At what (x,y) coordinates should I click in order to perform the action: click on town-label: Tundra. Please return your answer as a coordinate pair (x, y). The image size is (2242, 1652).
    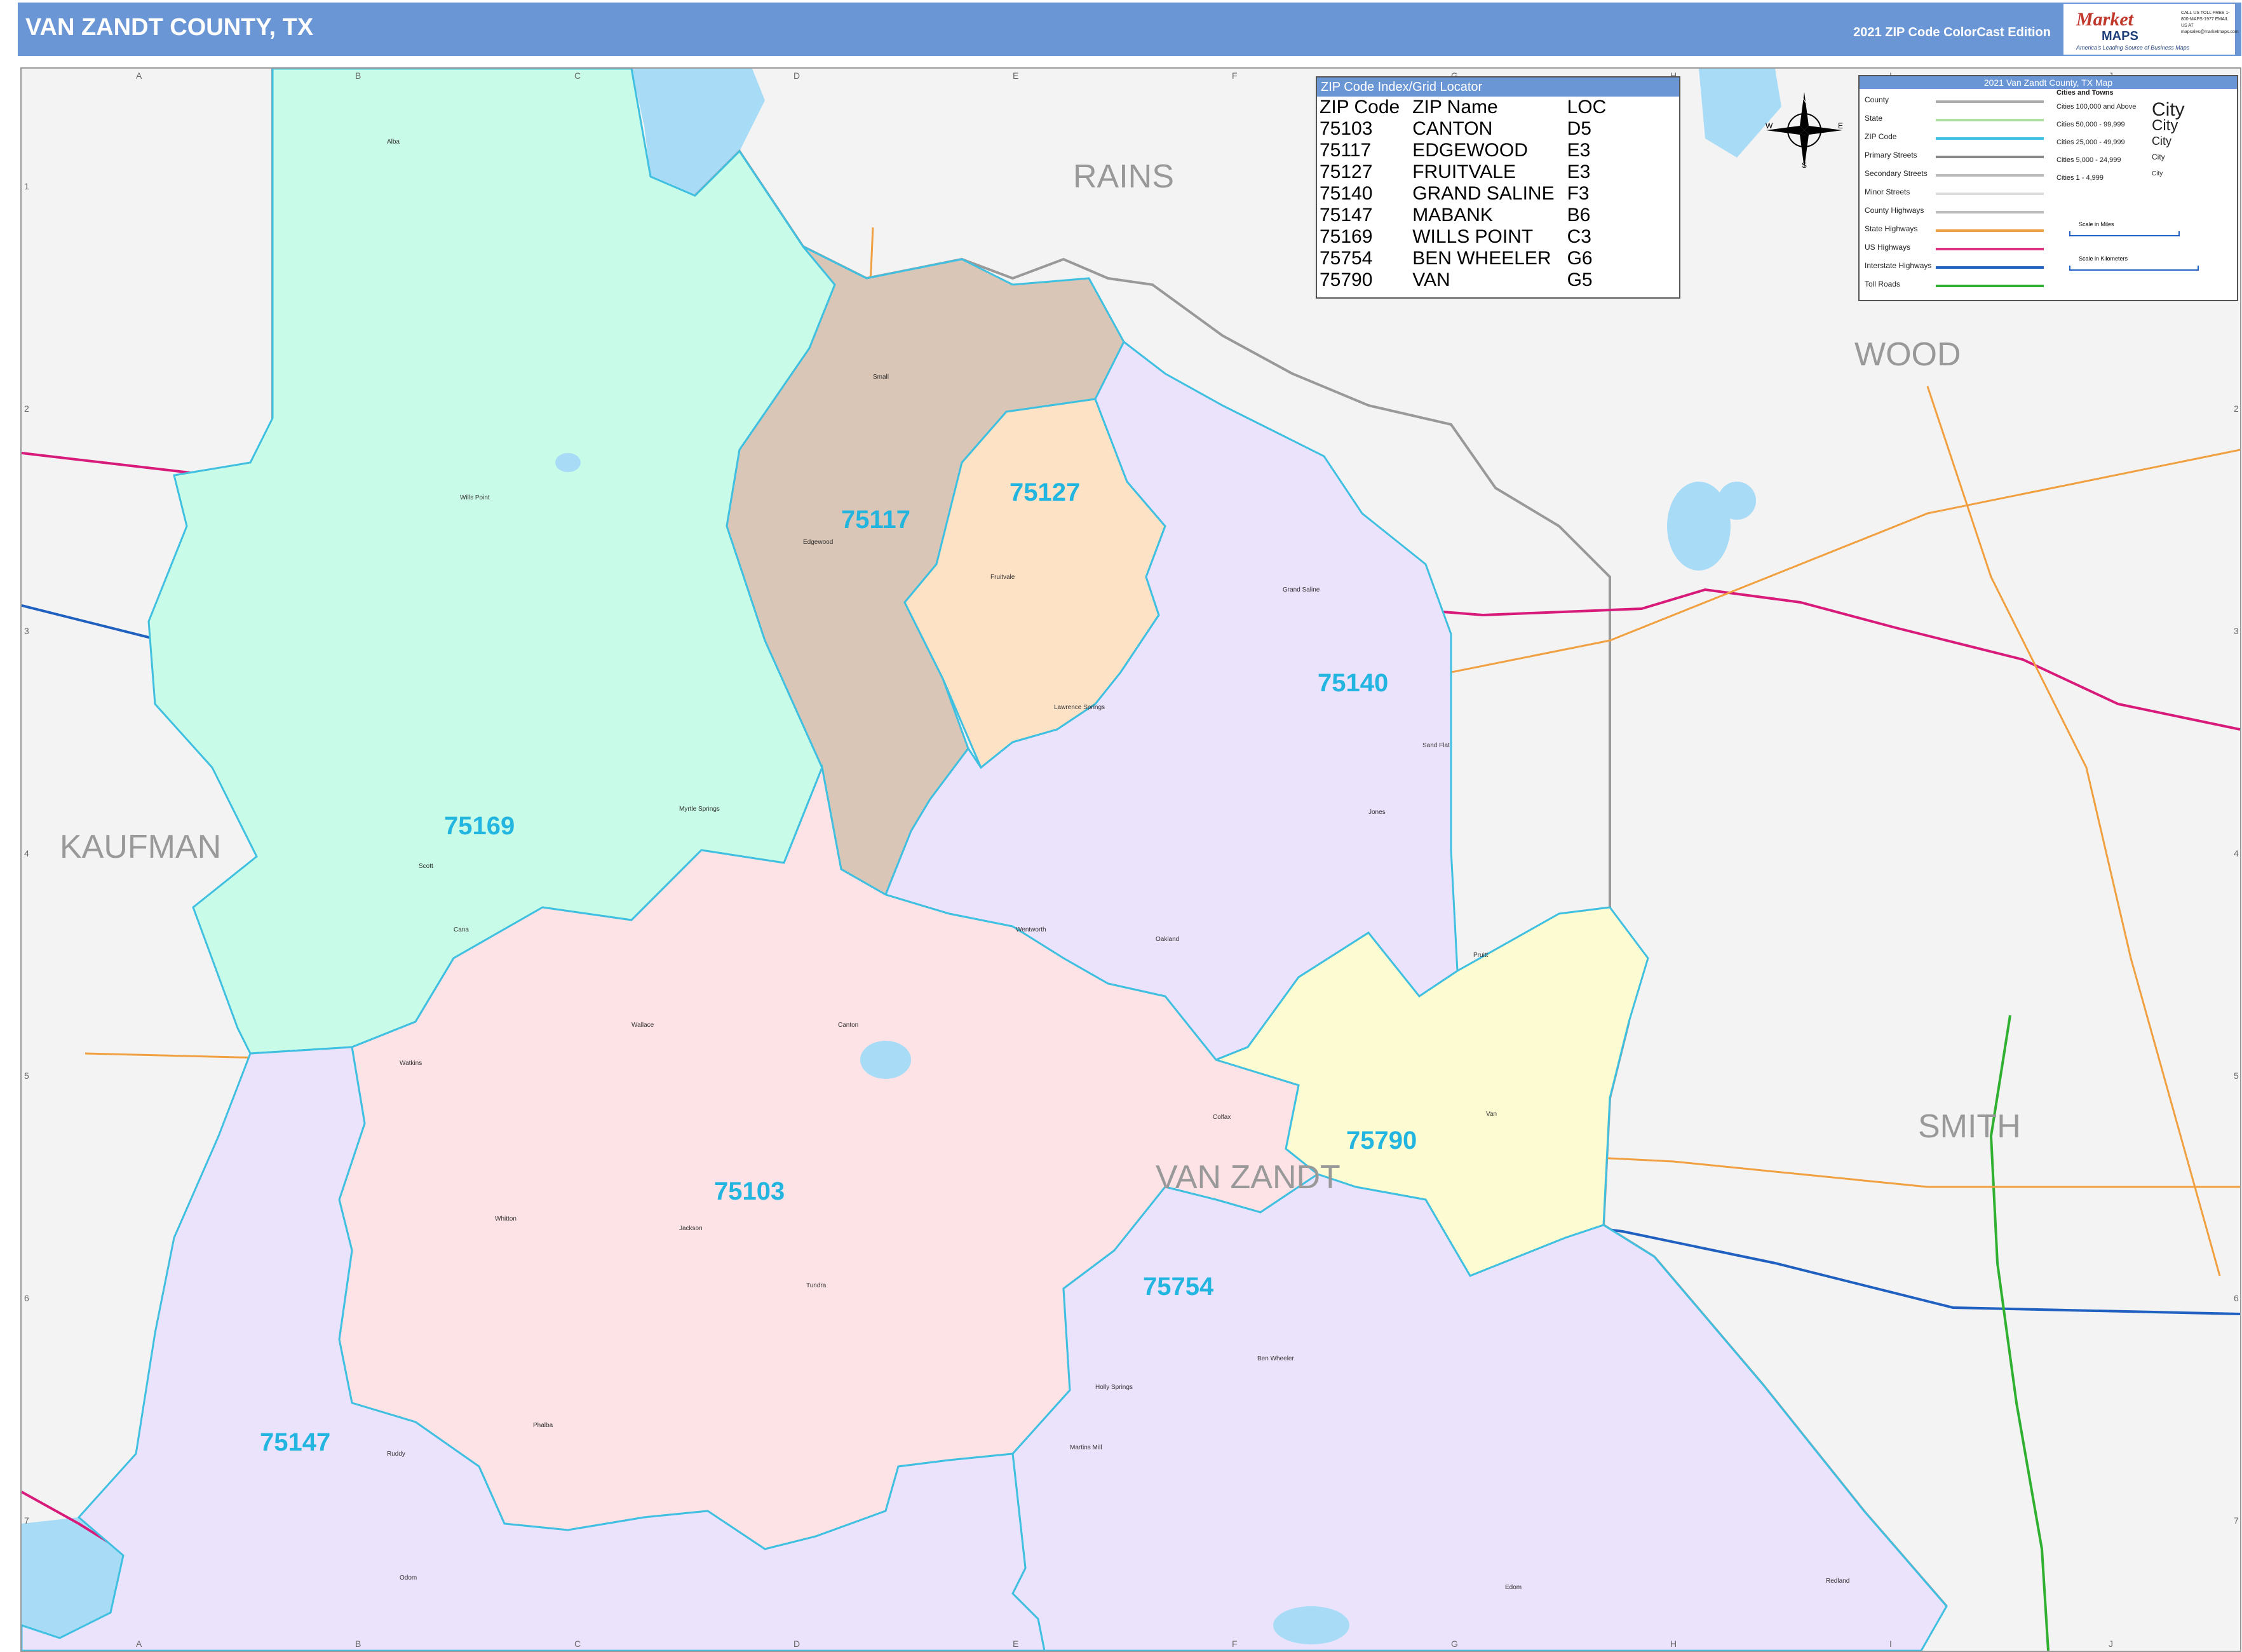
    Looking at the image, I should click on (816, 1285).